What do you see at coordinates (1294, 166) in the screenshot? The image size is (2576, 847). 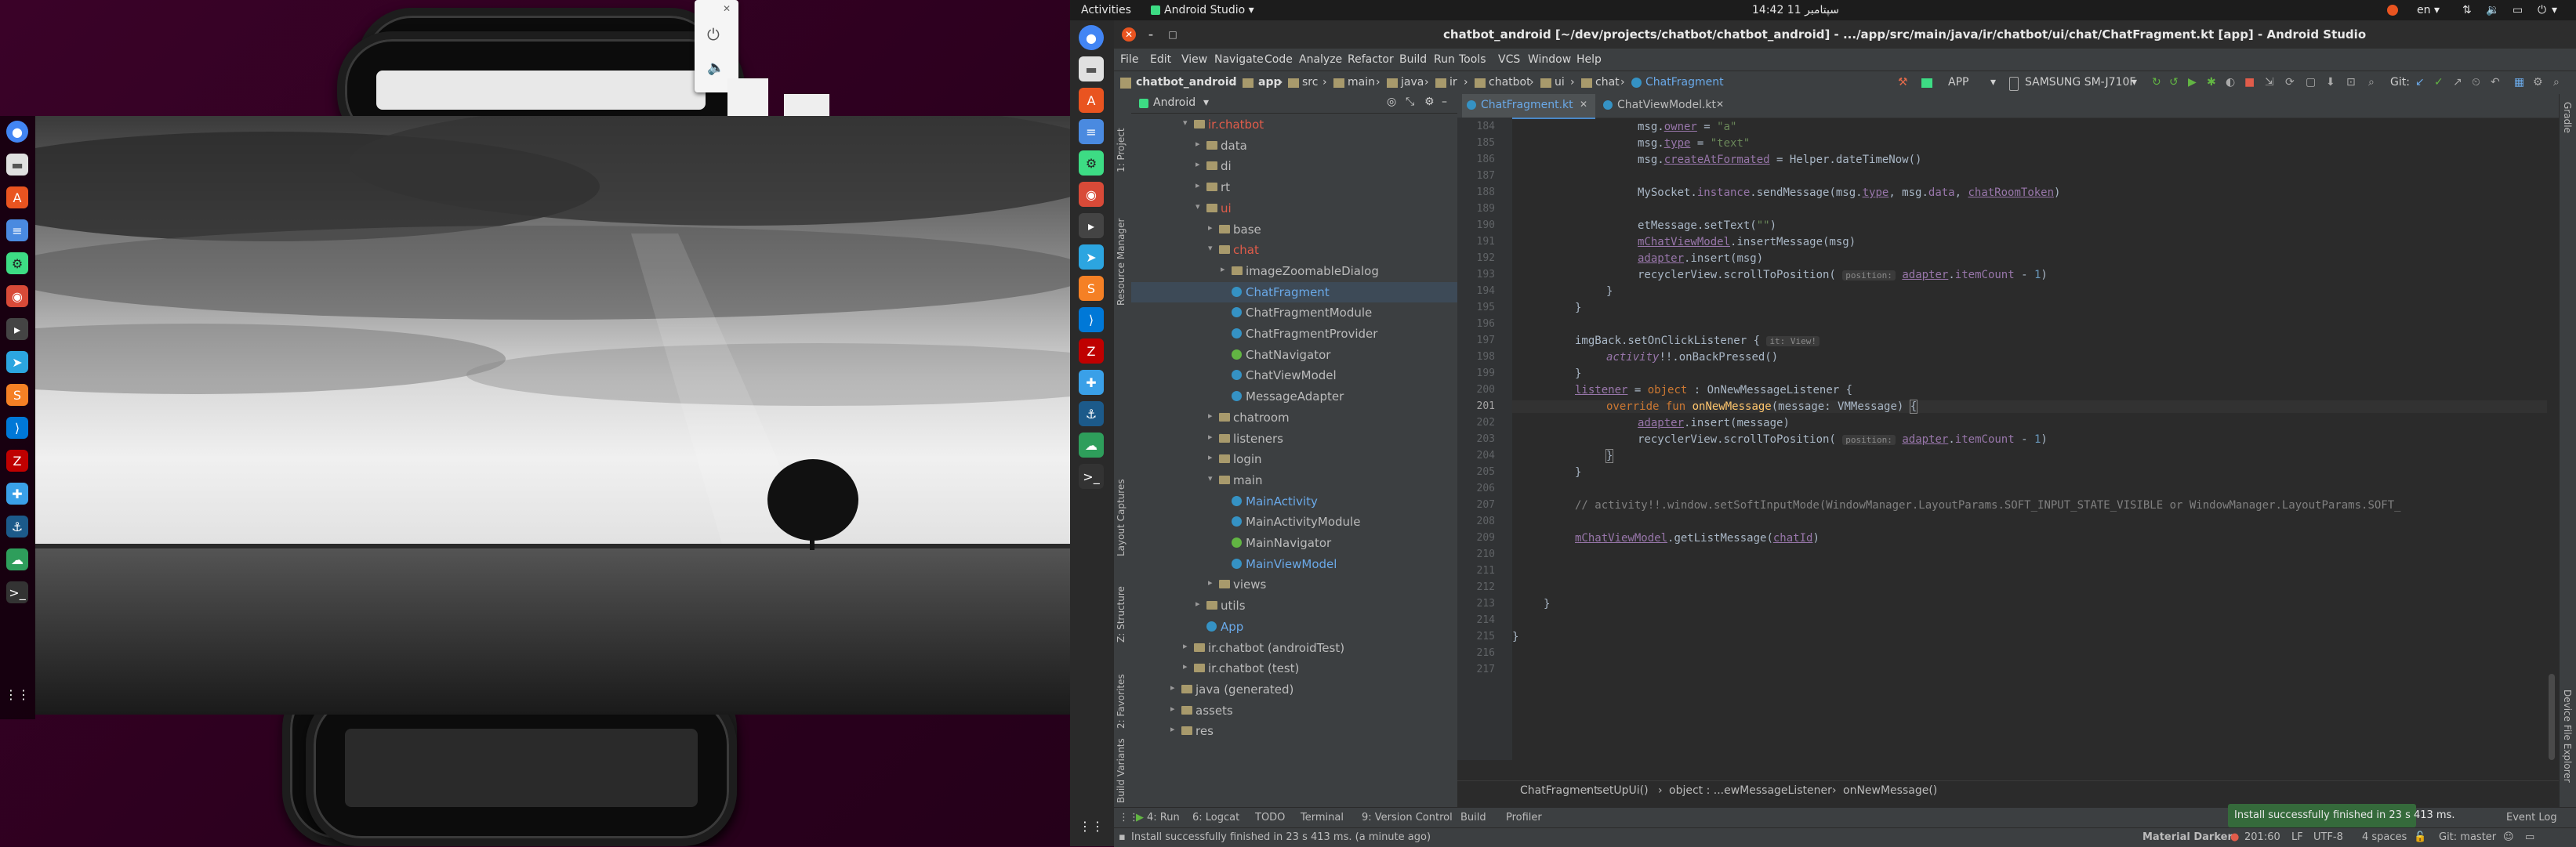 I see `tree-folder: ▸ di` at bounding box center [1294, 166].